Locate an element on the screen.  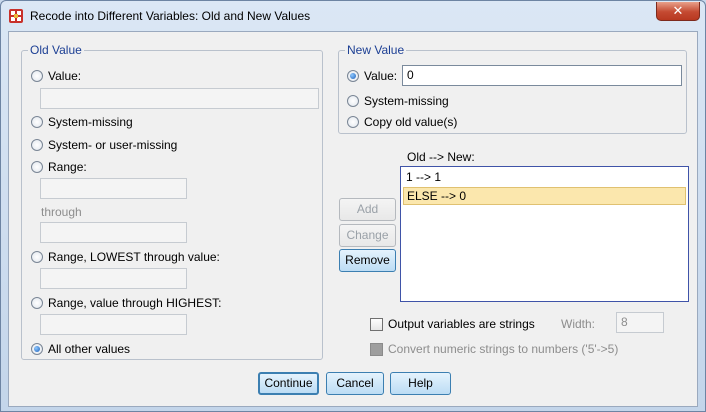
old-range-highest-radio: Range, value through HIGHEST: is located at coordinates (126, 303).